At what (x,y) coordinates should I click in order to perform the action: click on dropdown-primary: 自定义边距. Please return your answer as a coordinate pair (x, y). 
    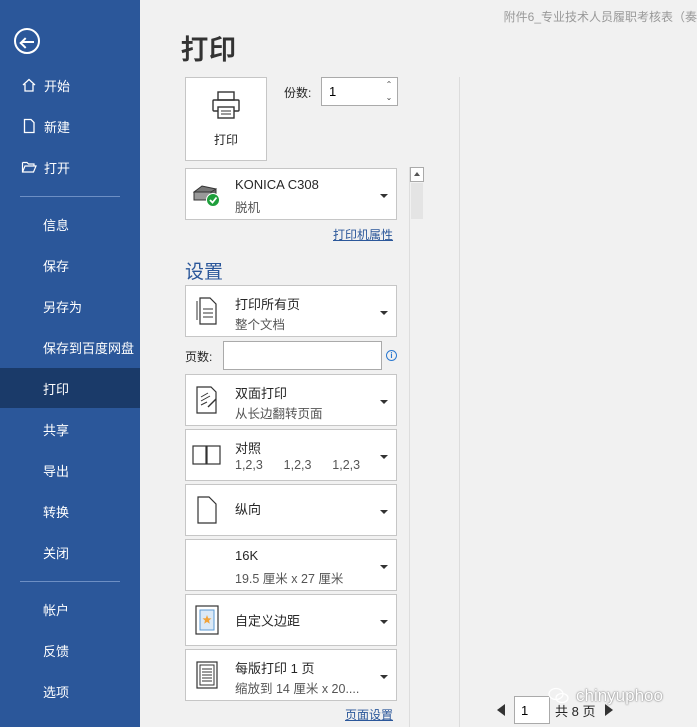
    Looking at the image, I should click on (268, 621).